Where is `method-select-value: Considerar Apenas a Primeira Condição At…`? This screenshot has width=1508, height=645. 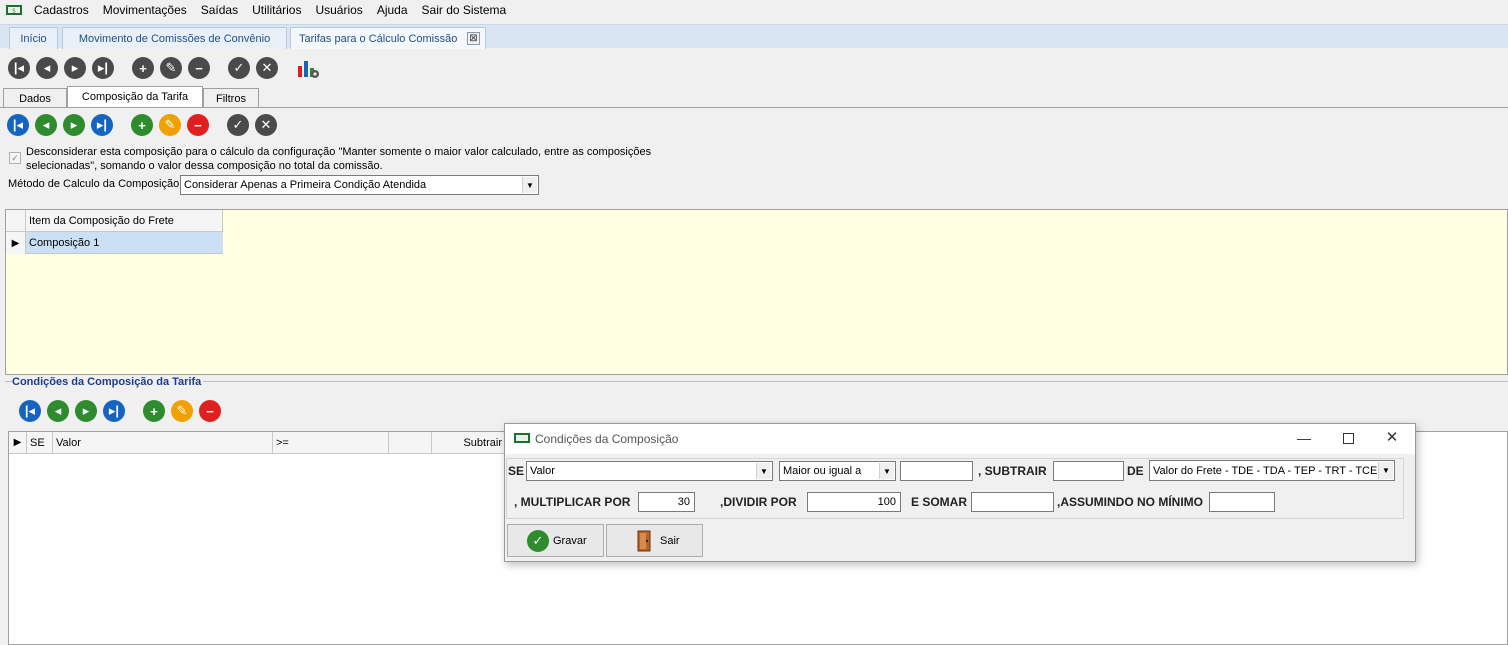
method-select-value: Considerar Apenas a Primeira Condição At… is located at coordinates (305, 185).